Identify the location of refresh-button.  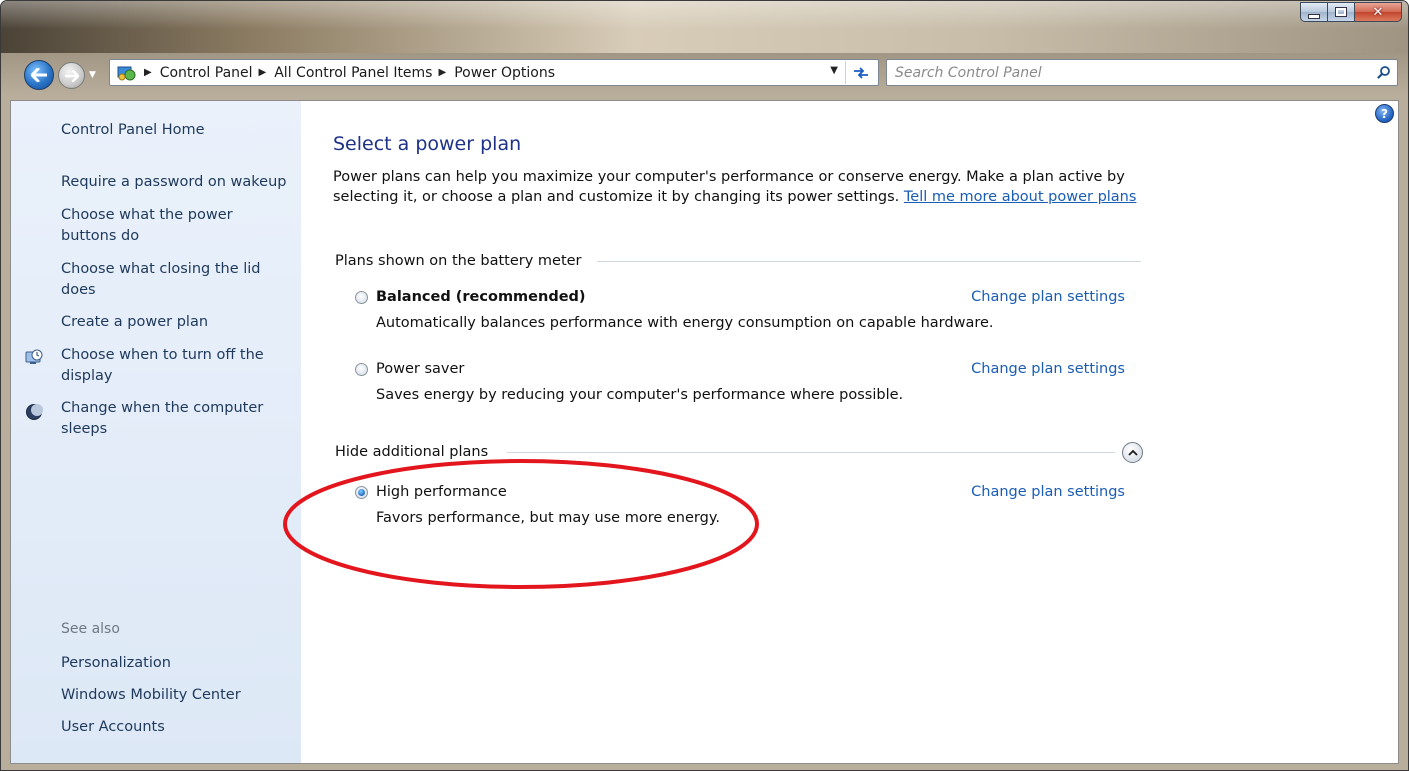
(860, 72).